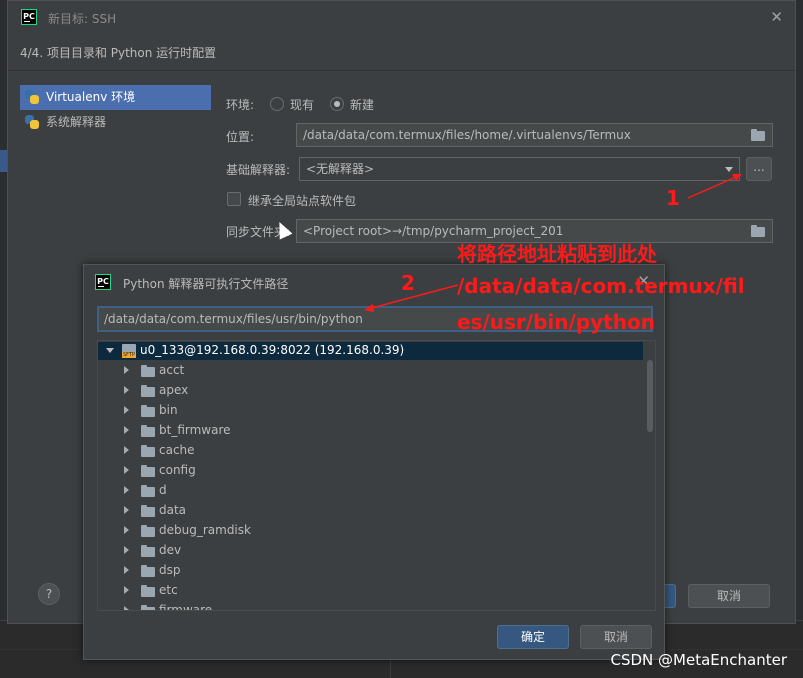  I want to click on annotation-marker-1: 1, so click(673, 198).